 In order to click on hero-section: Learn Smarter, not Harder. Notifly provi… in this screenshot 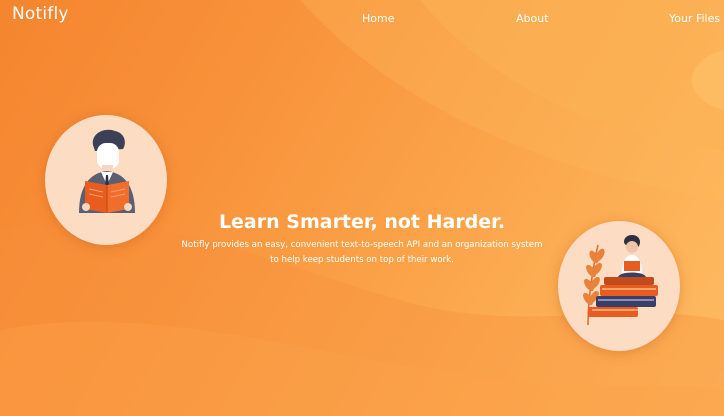, I will do `click(362, 238)`.